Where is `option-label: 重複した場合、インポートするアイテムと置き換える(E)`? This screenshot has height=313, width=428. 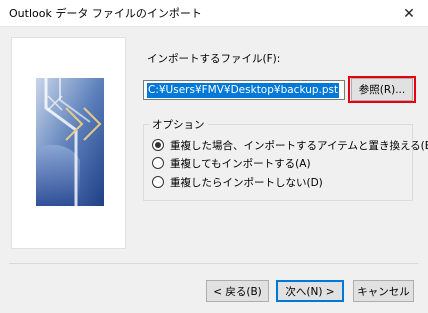 option-label: 重複した場合、インポートするアイテムと置き換える(E) is located at coordinates (299, 145).